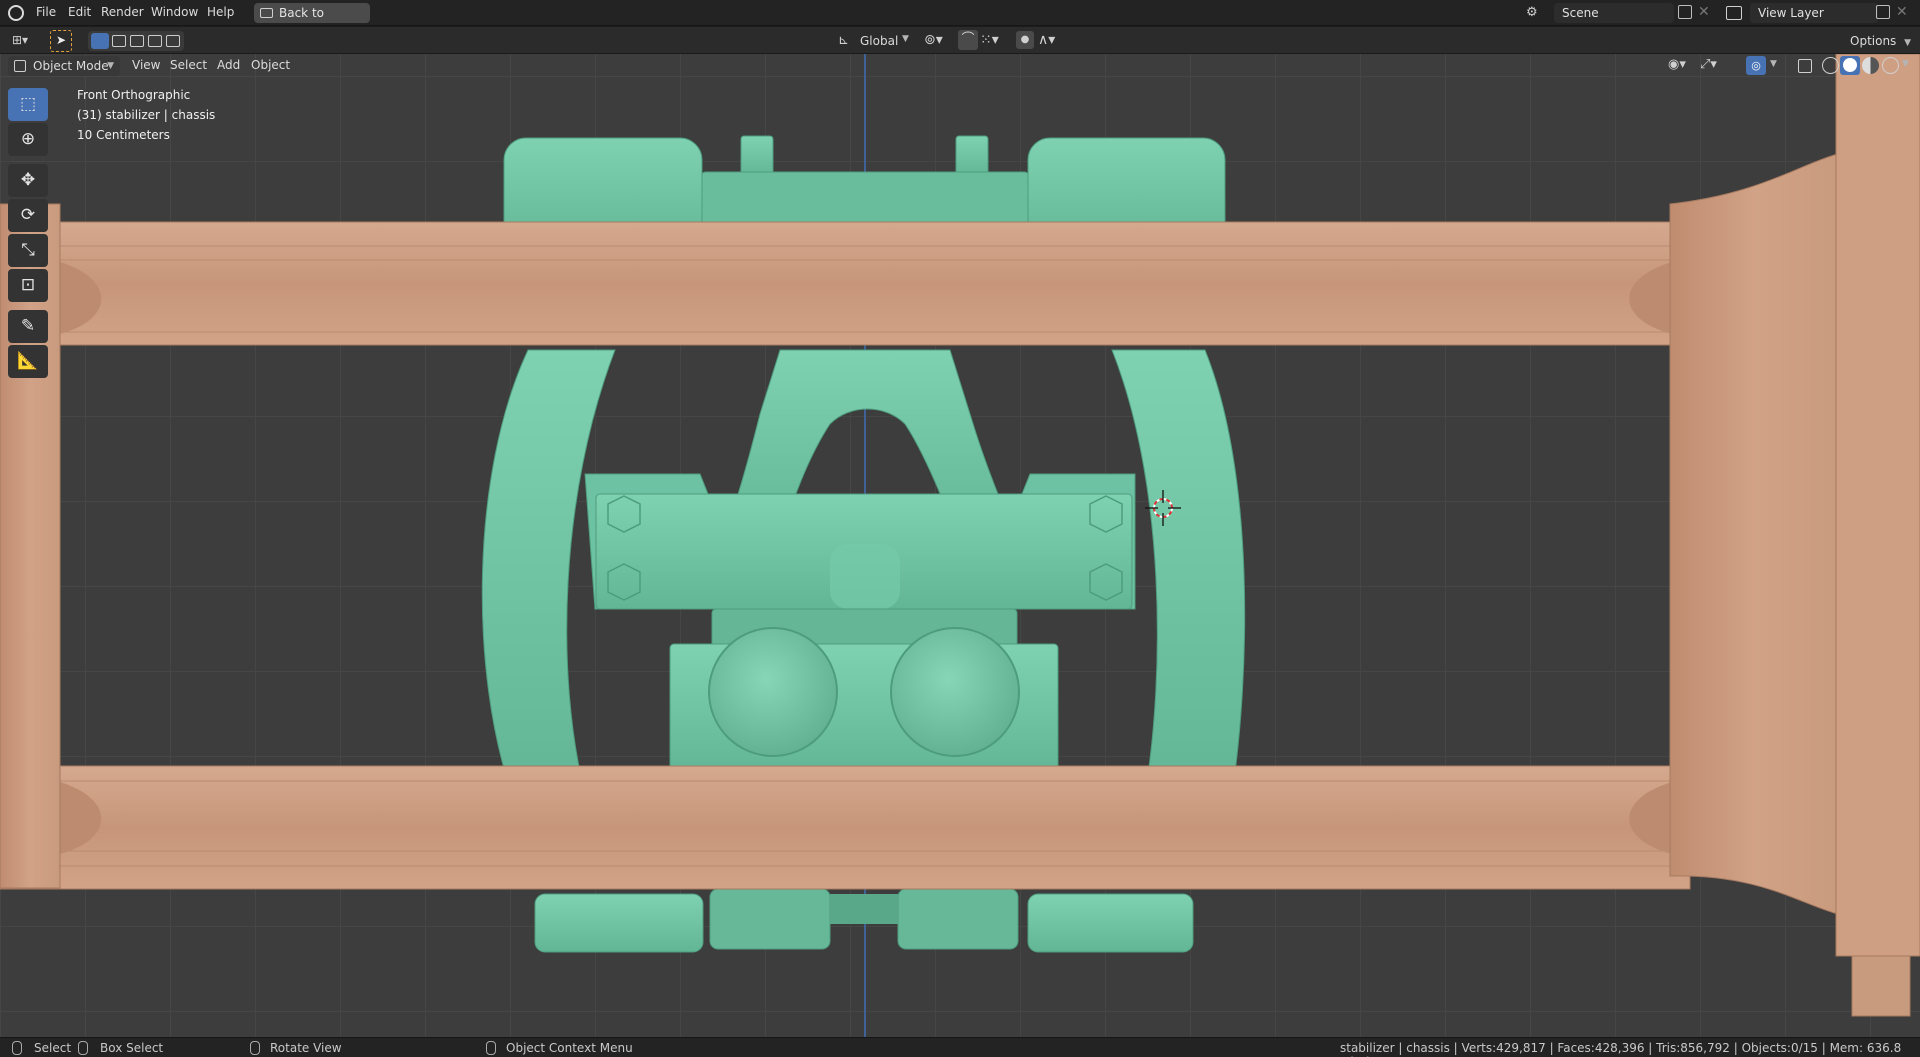 The height and width of the screenshot is (1057, 1920). Describe the element at coordinates (1805, 66) in the screenshot. I see `xray-icon` at that location.